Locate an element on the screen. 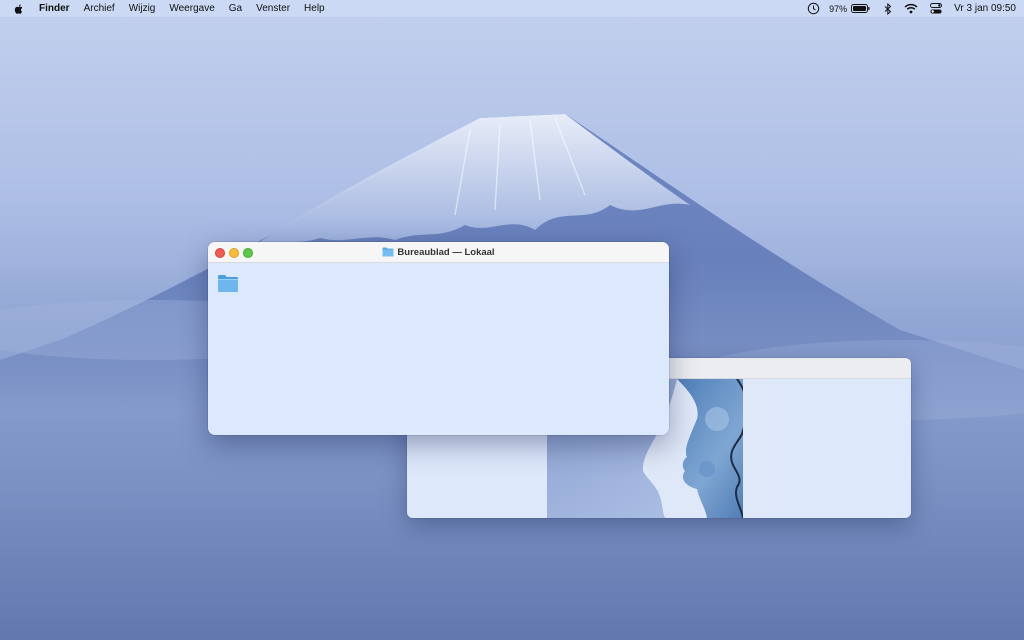 The image size is (1024, 640). background-window-pane-right is located at coordinates (841, 448).